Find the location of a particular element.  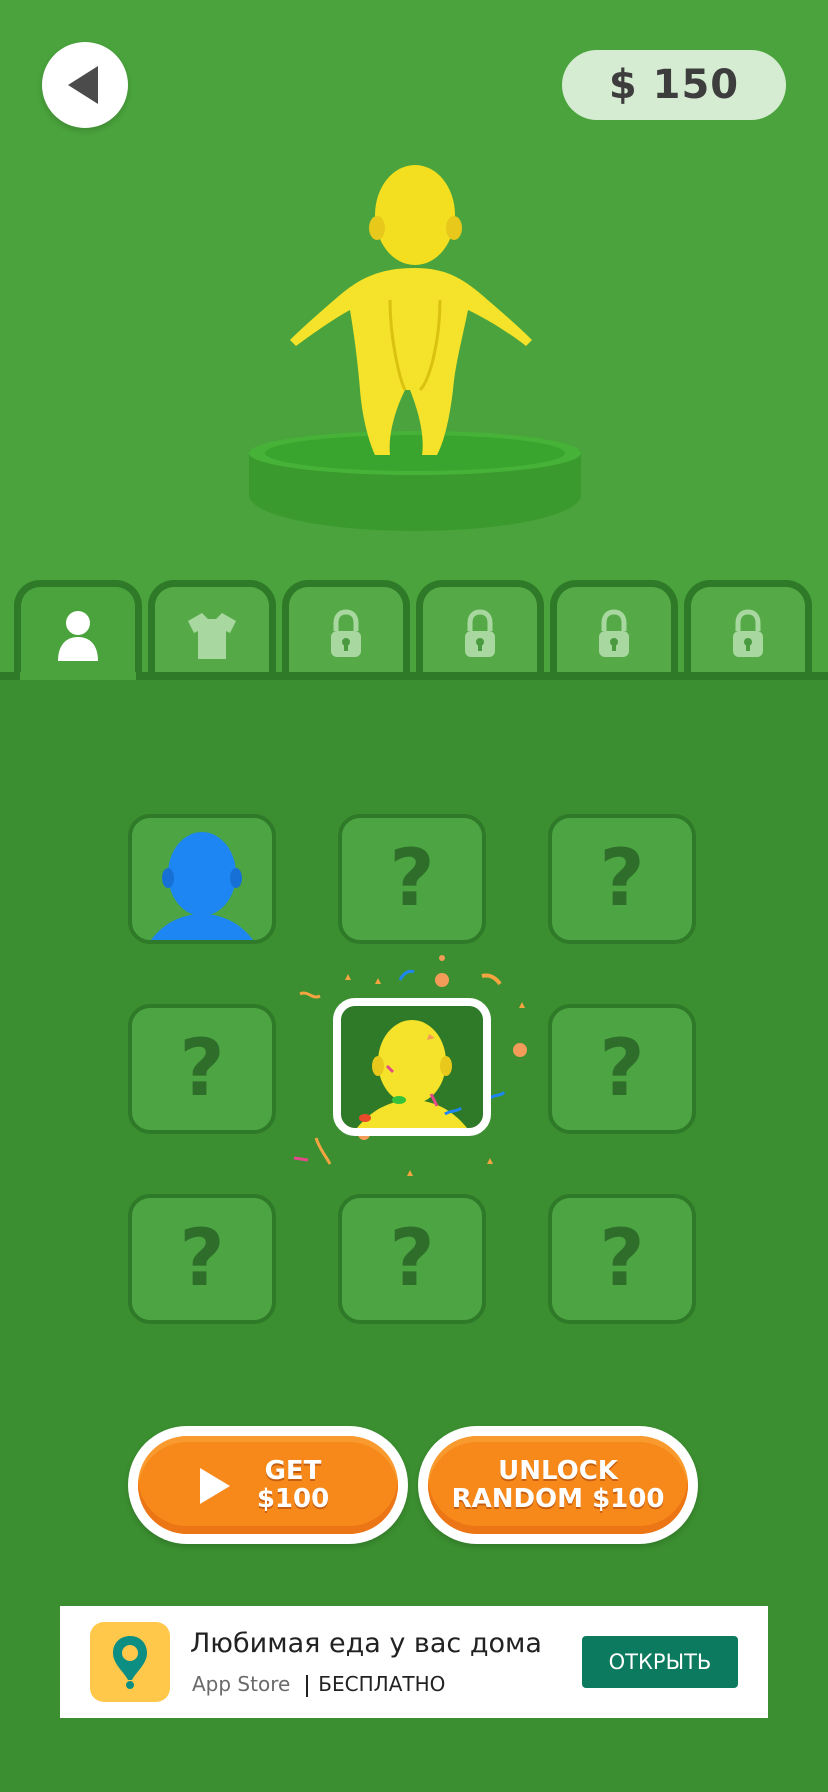

ad-title: Любимая еда у вас дома is located at coordinates (366, 1643).